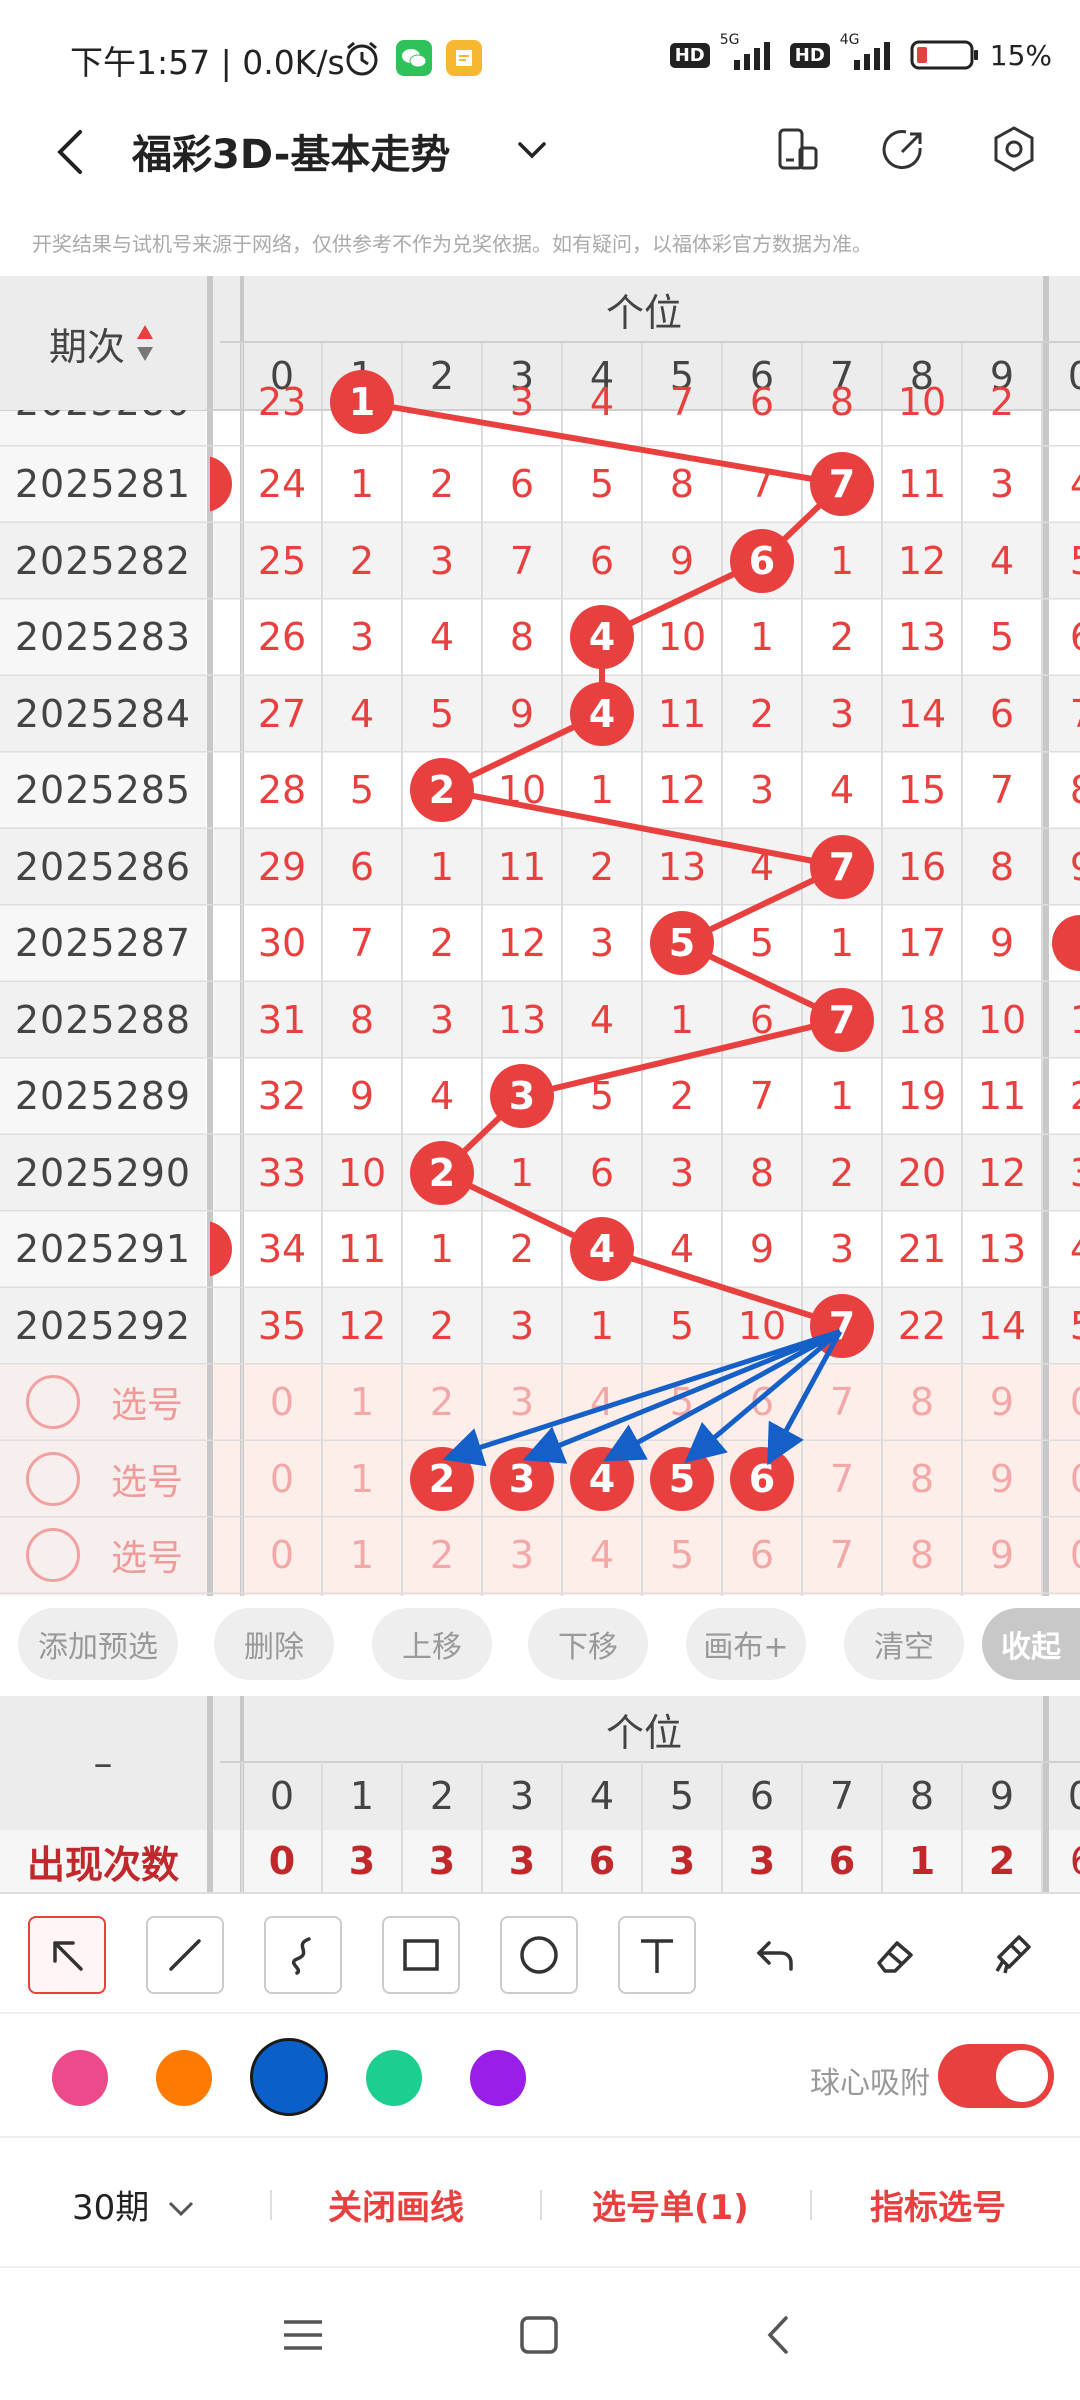 The width and height of the screenshot is (1080, 2400). I want to click on add-preselect-button: 添加预选, so click(98, 1644).